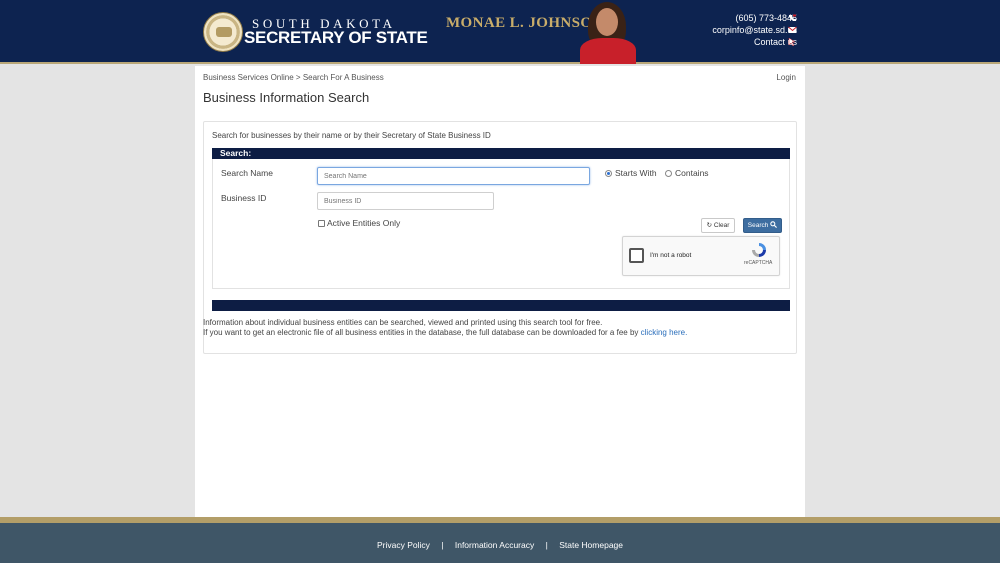 This screenshot has width=1000, height=563. Describe the element at coordinates (501, 153) in the screenshot. I see `search-section-header: Search:` at that location.